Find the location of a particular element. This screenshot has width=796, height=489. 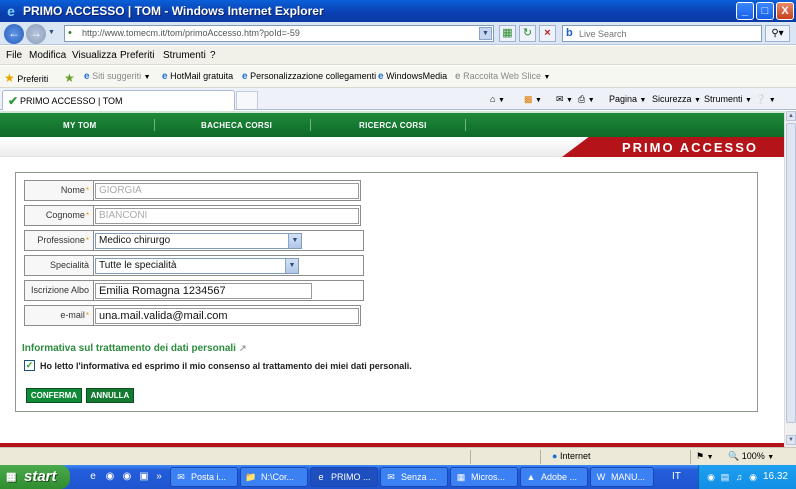

menu-help: ? is located at coordinates (213, 55).